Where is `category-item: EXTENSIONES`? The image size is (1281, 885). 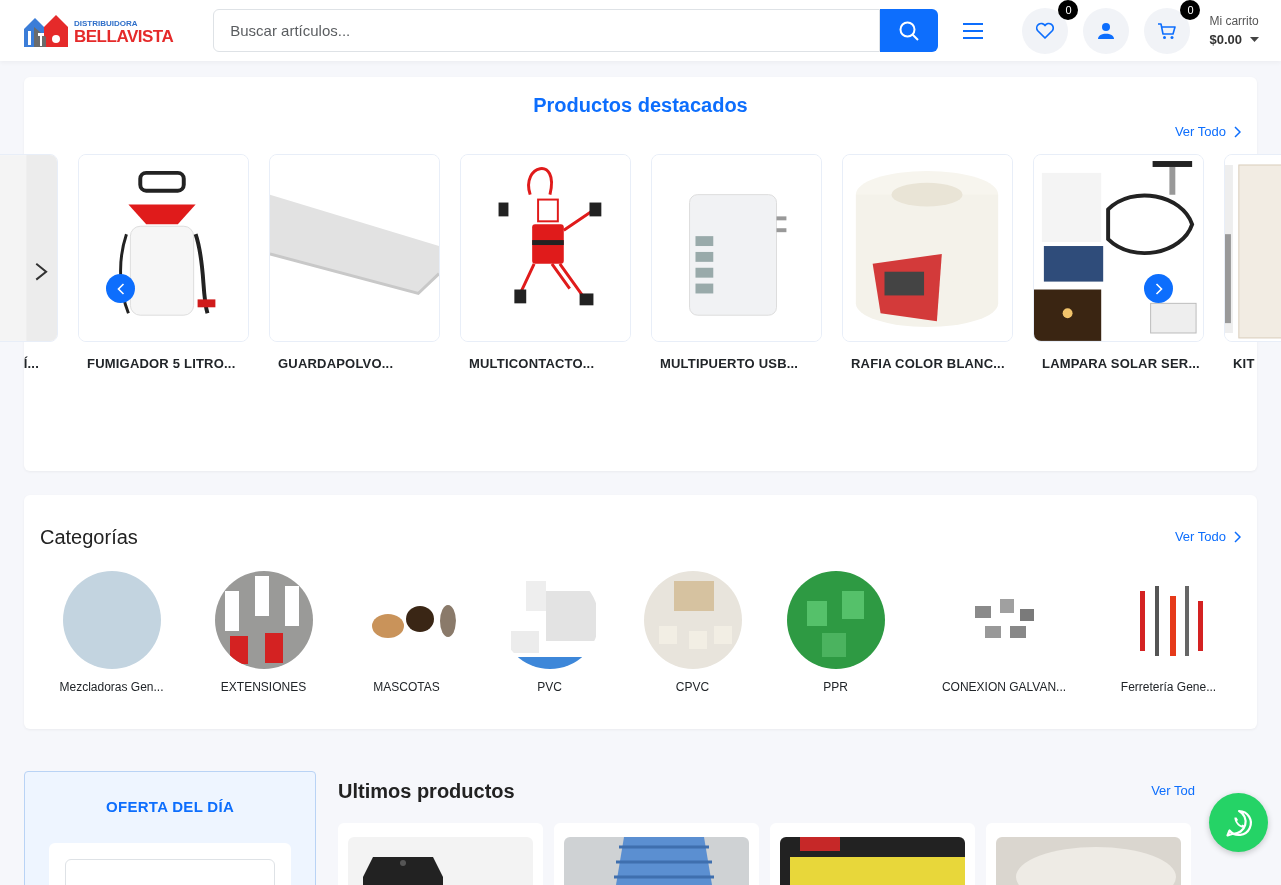
category-item: EXTENSIONES is located at coordinates (263, 633).